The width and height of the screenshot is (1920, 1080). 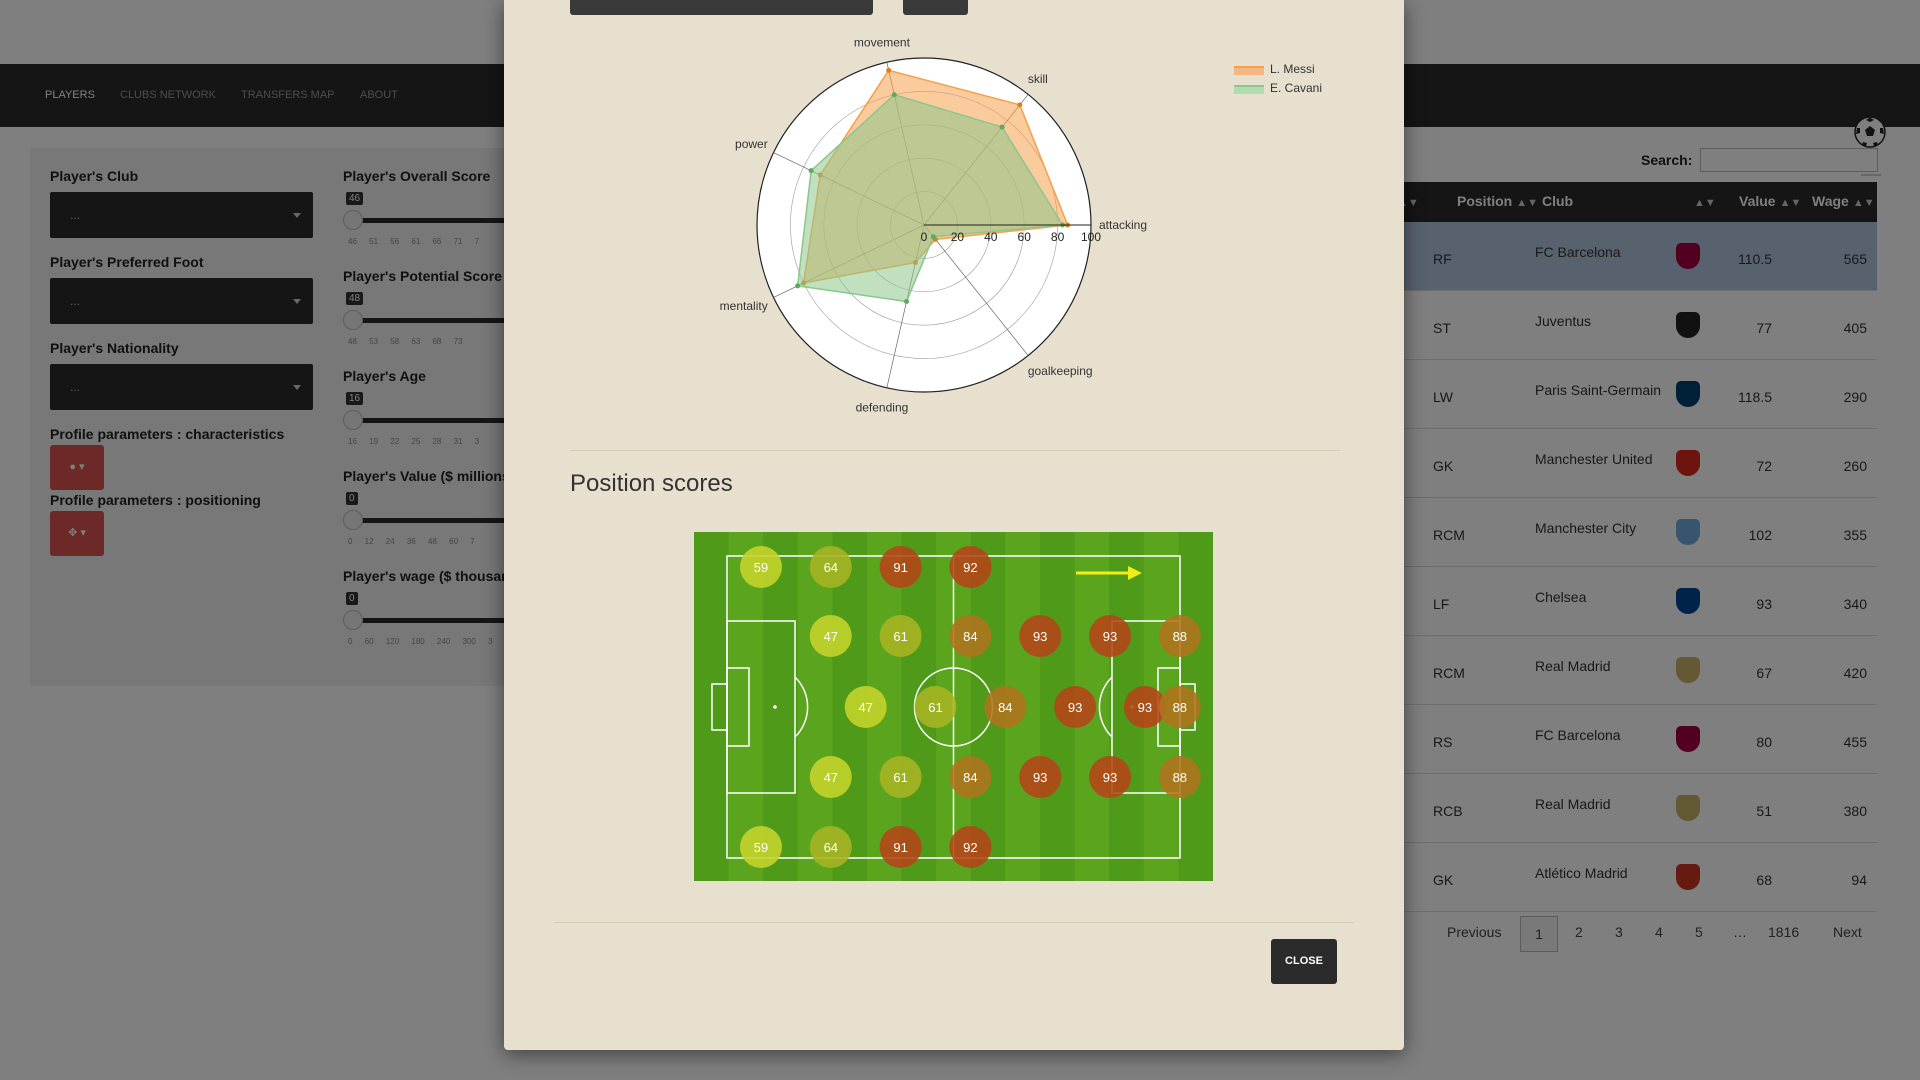 I want to click on radar-axis-label: movement, so click(x=882, y=43).